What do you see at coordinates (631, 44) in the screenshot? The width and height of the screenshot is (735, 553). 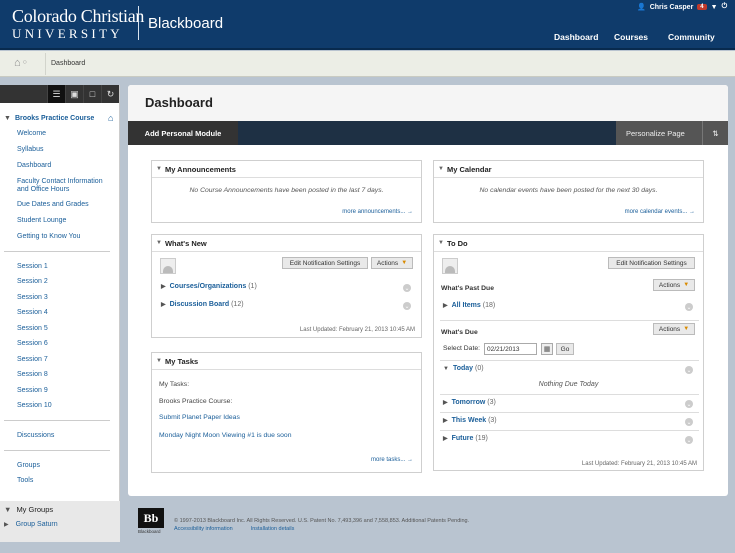 I see `nav-courses: Courses` at bounding box center [631, 44].